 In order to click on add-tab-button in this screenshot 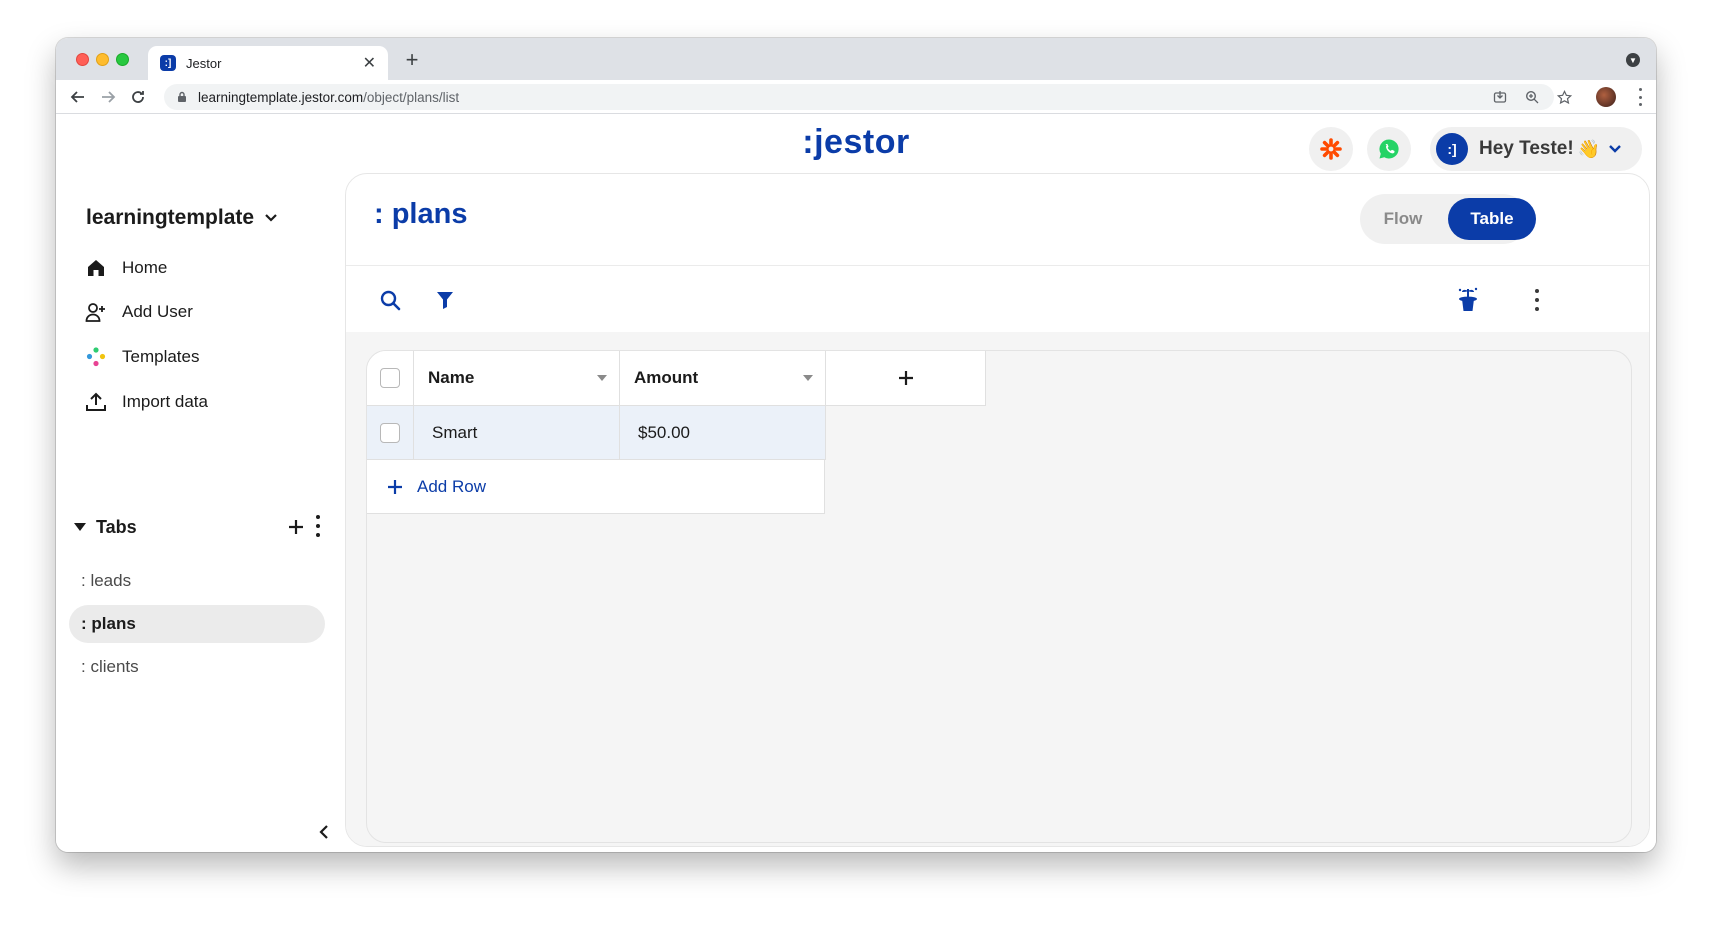, I will do `click(296, 527)`.